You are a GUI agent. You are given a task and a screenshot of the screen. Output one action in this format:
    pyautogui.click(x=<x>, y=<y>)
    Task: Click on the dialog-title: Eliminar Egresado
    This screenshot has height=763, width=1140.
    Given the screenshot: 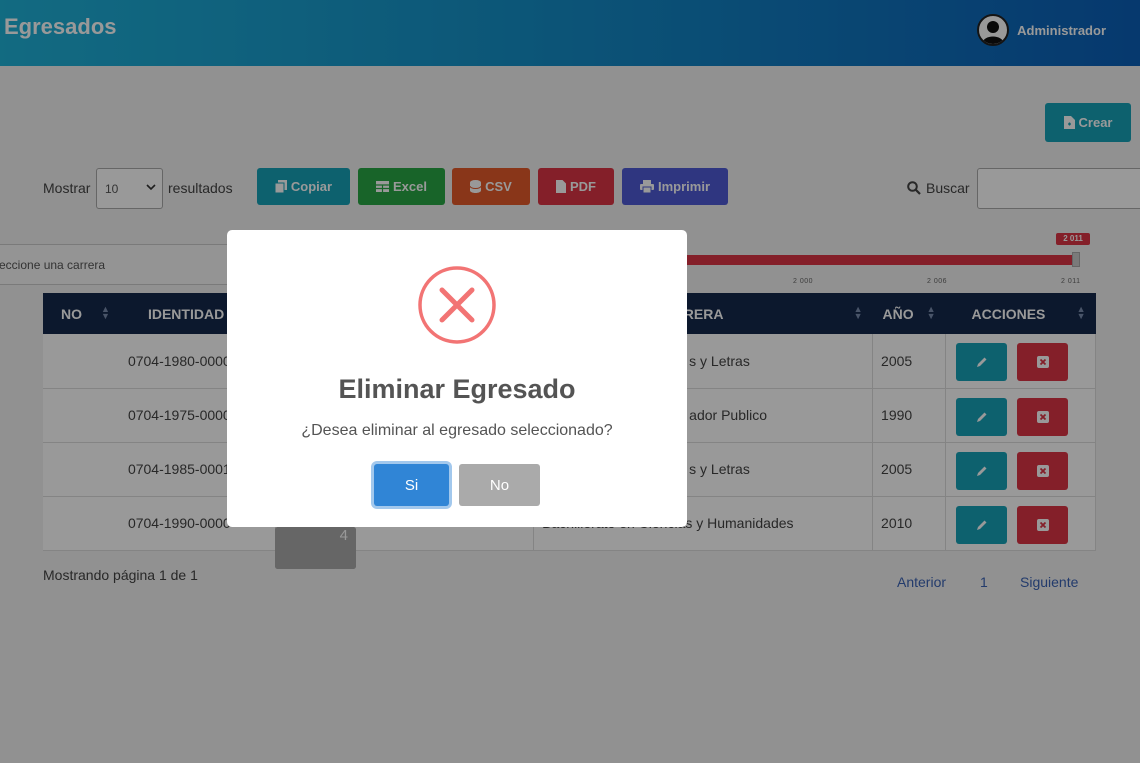 What is the action you would take?
    pyautogui.click(x=457, y=389)
    